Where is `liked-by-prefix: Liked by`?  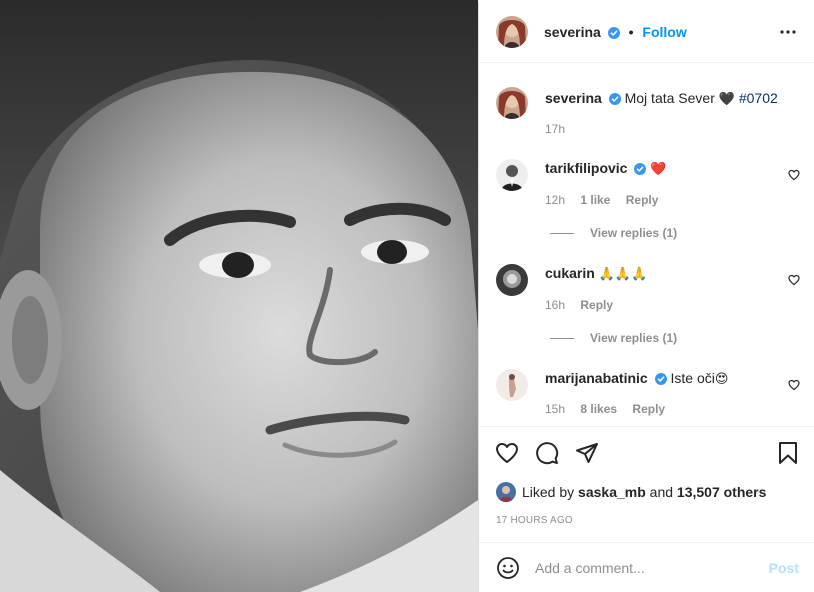 liked-by-prefix: Liked by is located at coordinates (548, 492).